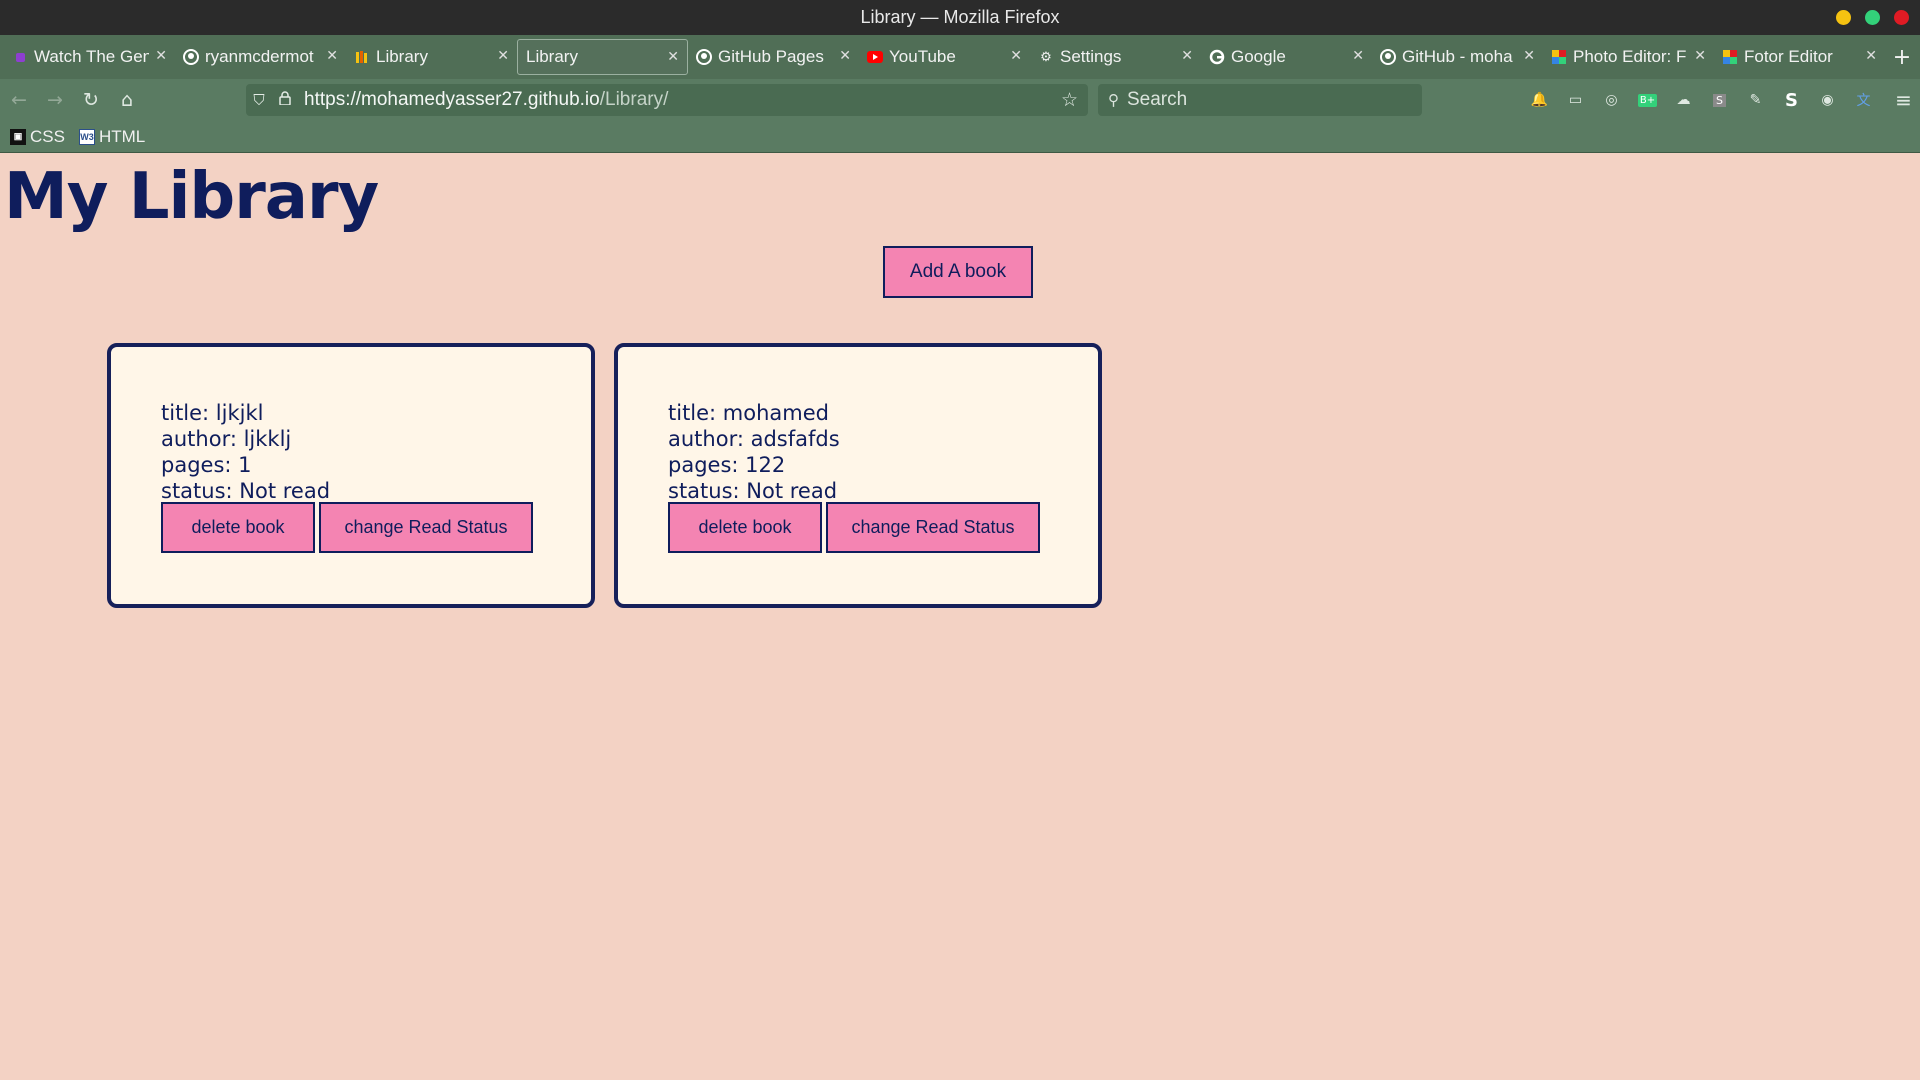  I want to click on book-author: author: ljkklj, so click(226, 439).